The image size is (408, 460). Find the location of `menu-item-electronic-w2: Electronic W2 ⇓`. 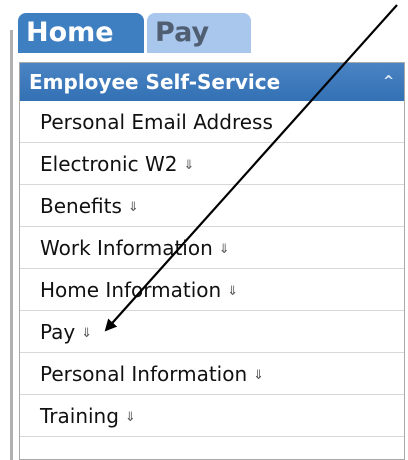

menu-item-electronic-w2: Electronic W2 ⇓ is located at coordinates (212, 164).